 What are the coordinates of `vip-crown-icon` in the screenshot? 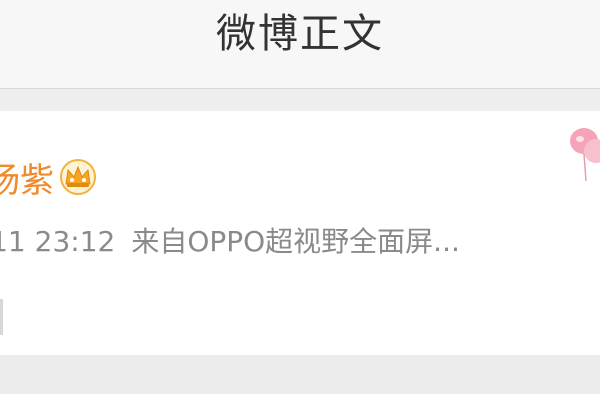 It's located at (78, 176).